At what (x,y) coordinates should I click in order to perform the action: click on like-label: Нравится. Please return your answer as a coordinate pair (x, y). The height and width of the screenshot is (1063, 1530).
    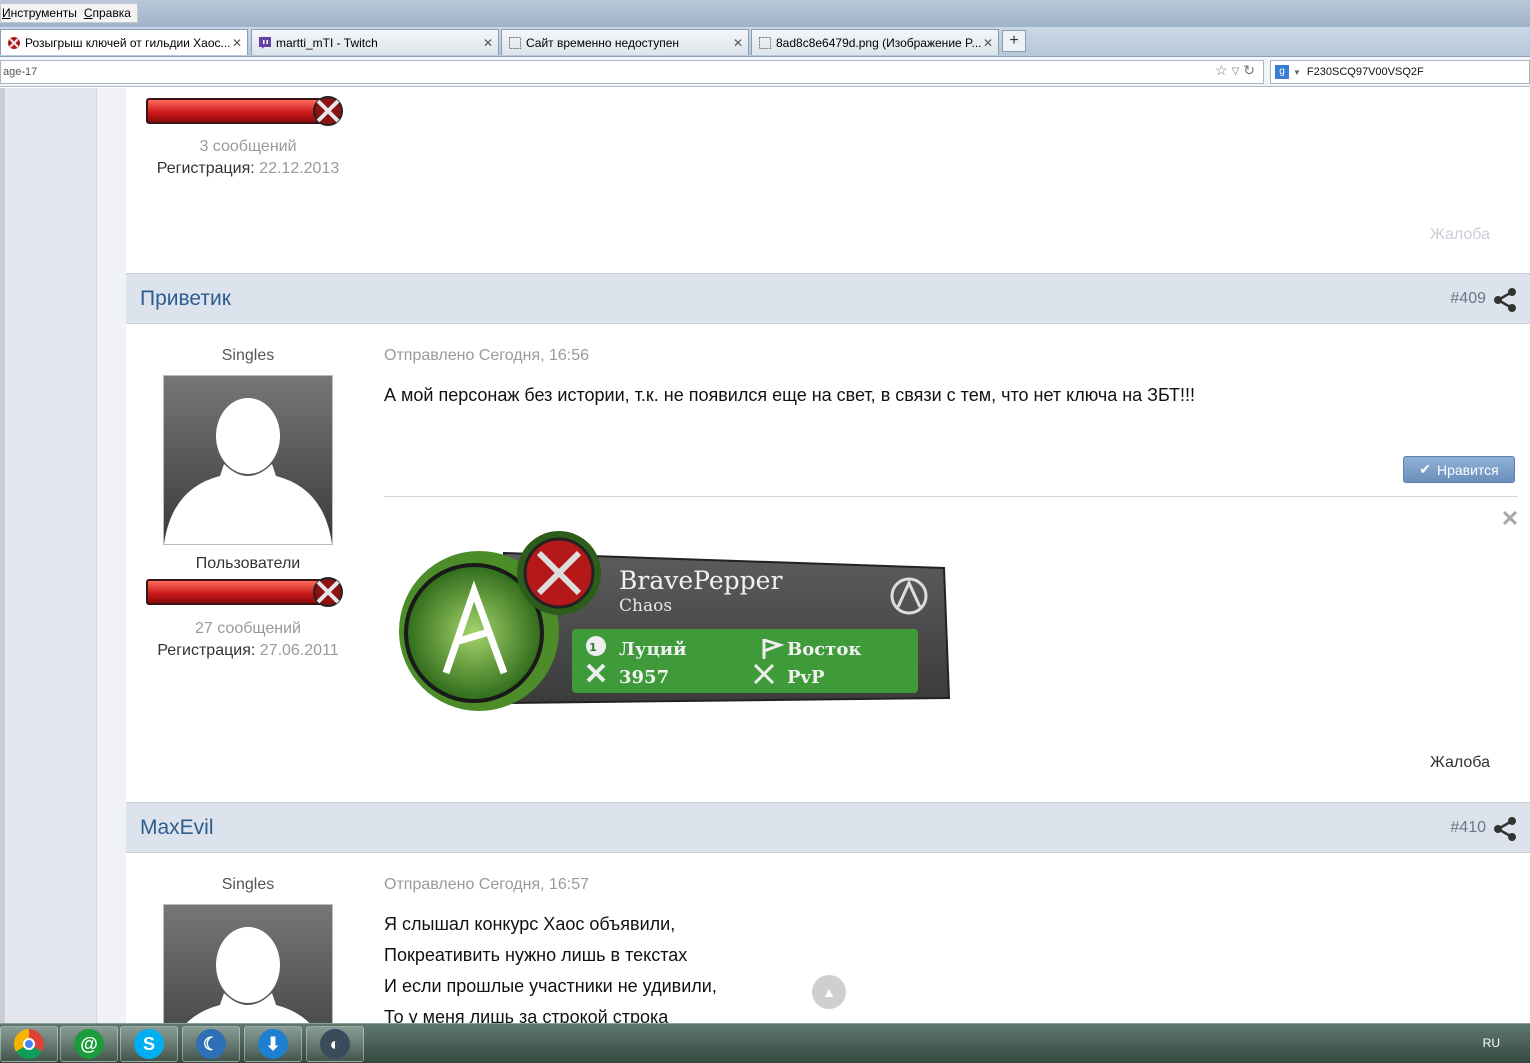
    Looking at the image, I should click on (1467, 469).